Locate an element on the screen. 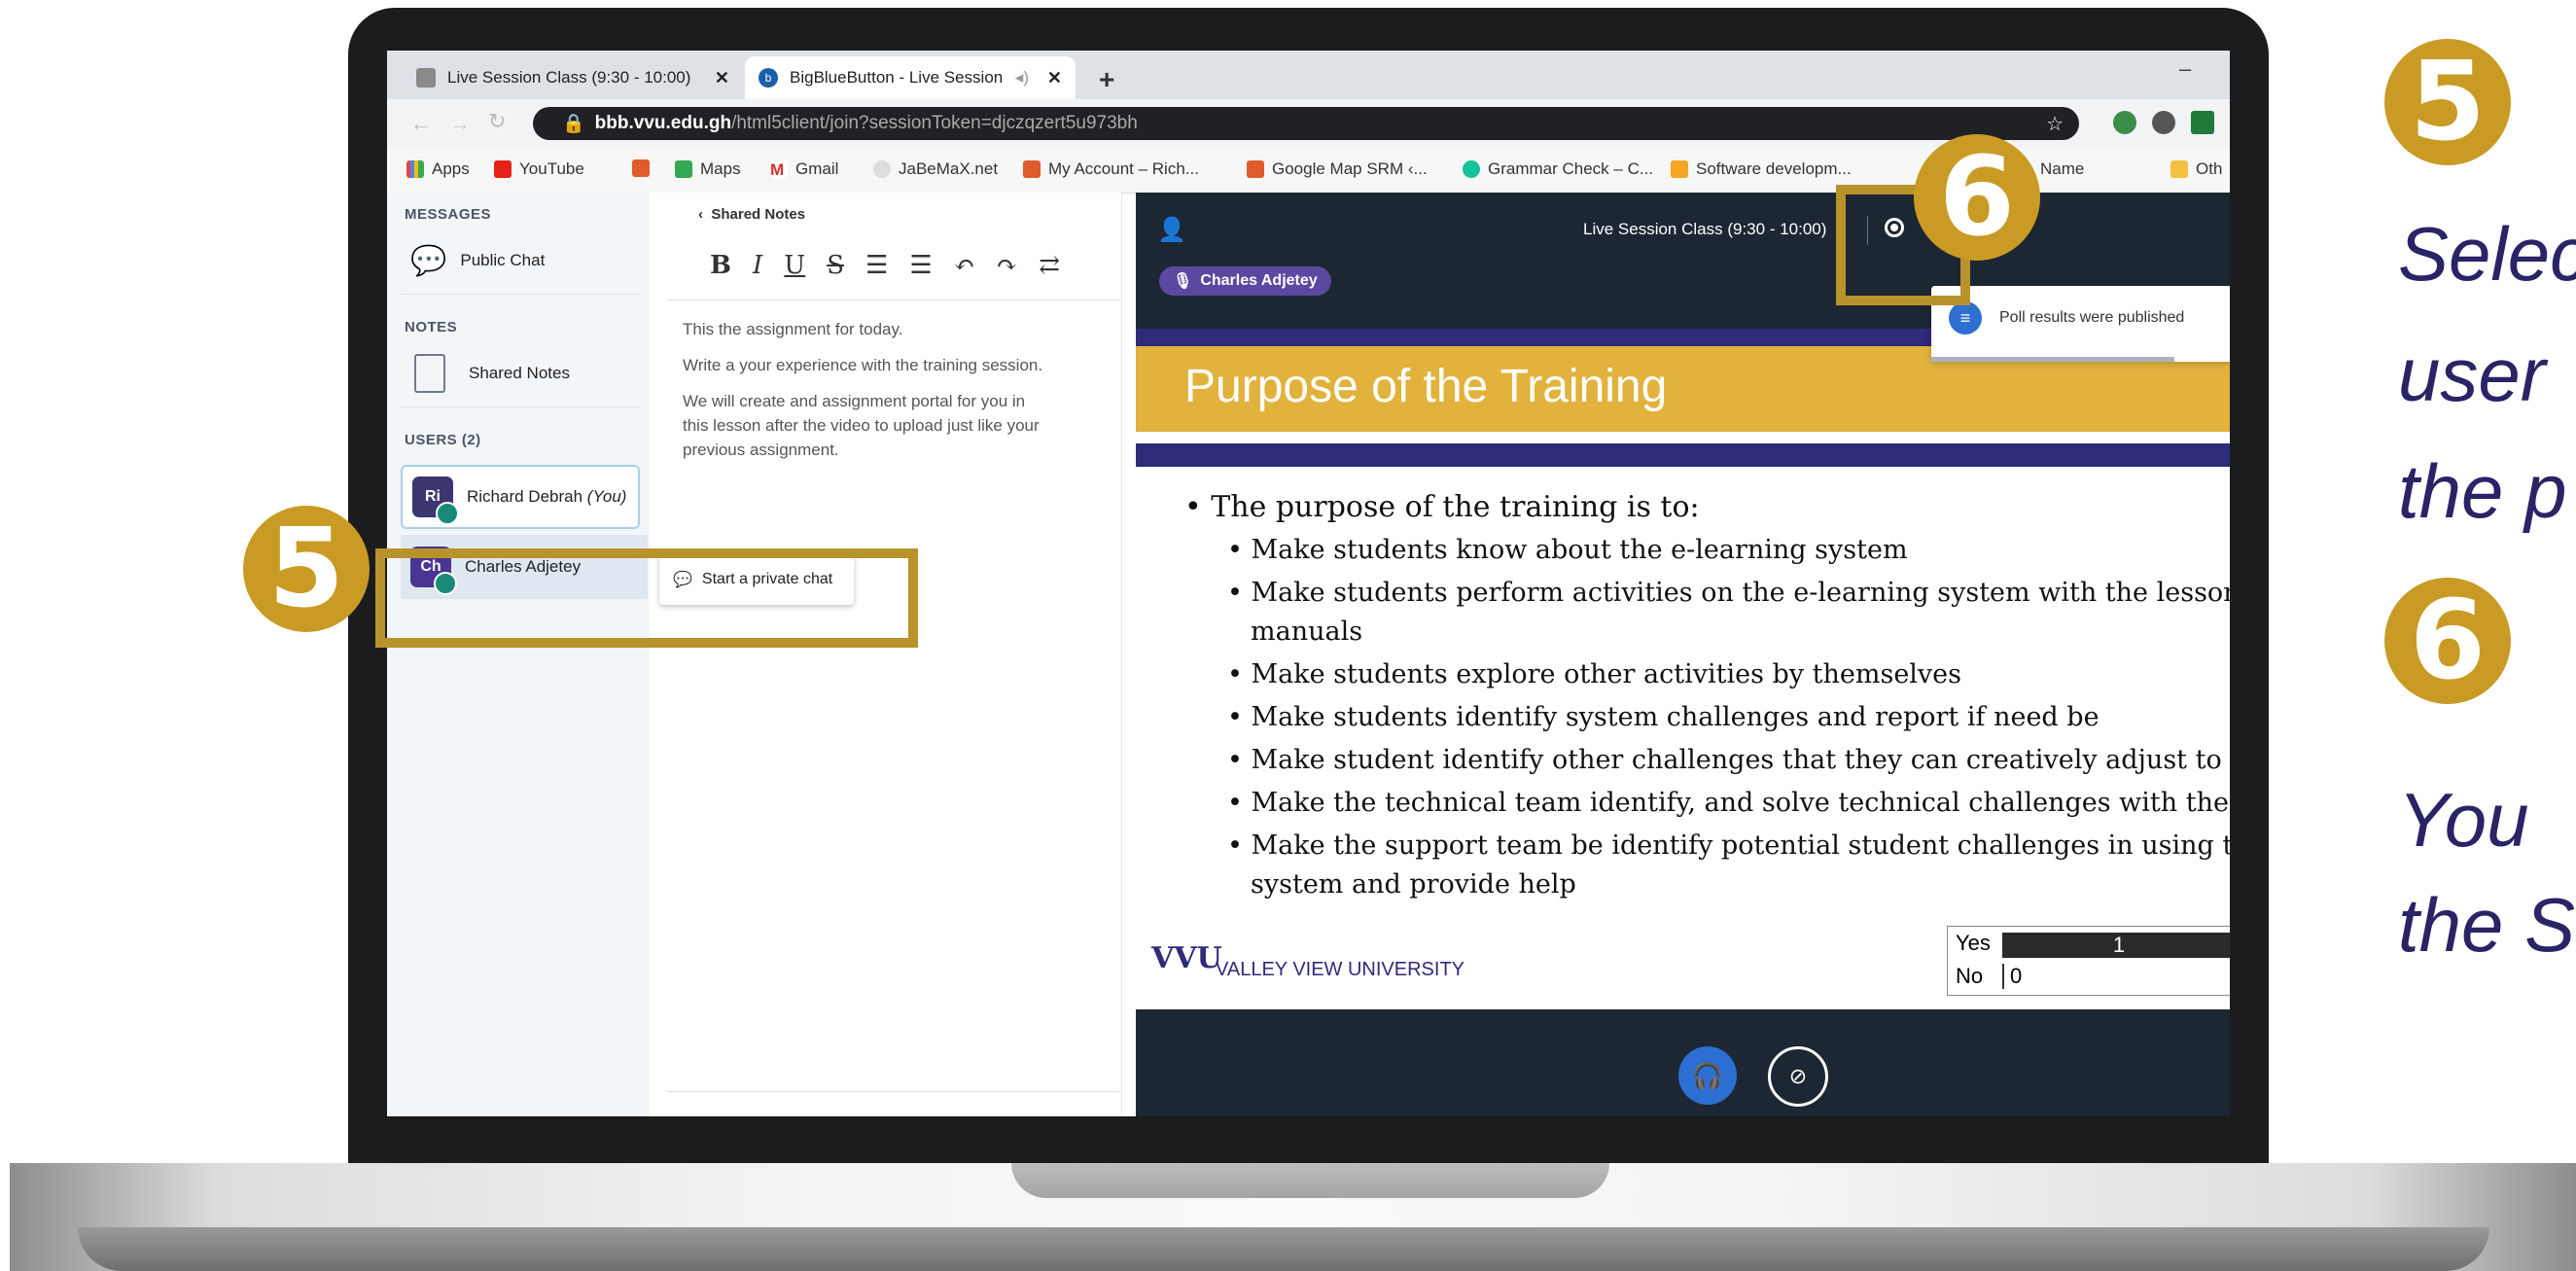 Image resolution: width=2576 pixels, height=1271 pixels. chat-icon: 💬 is located at coordinates (429, 260).